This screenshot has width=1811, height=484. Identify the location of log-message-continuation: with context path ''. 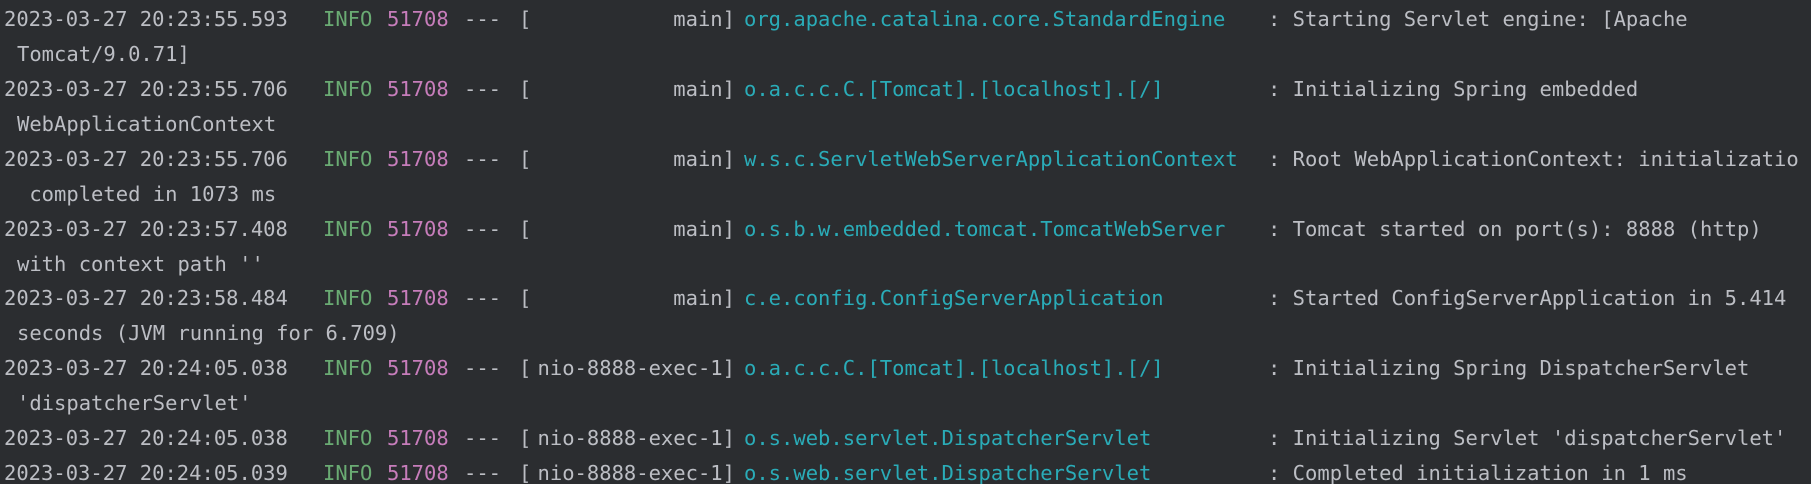
(140, 264).